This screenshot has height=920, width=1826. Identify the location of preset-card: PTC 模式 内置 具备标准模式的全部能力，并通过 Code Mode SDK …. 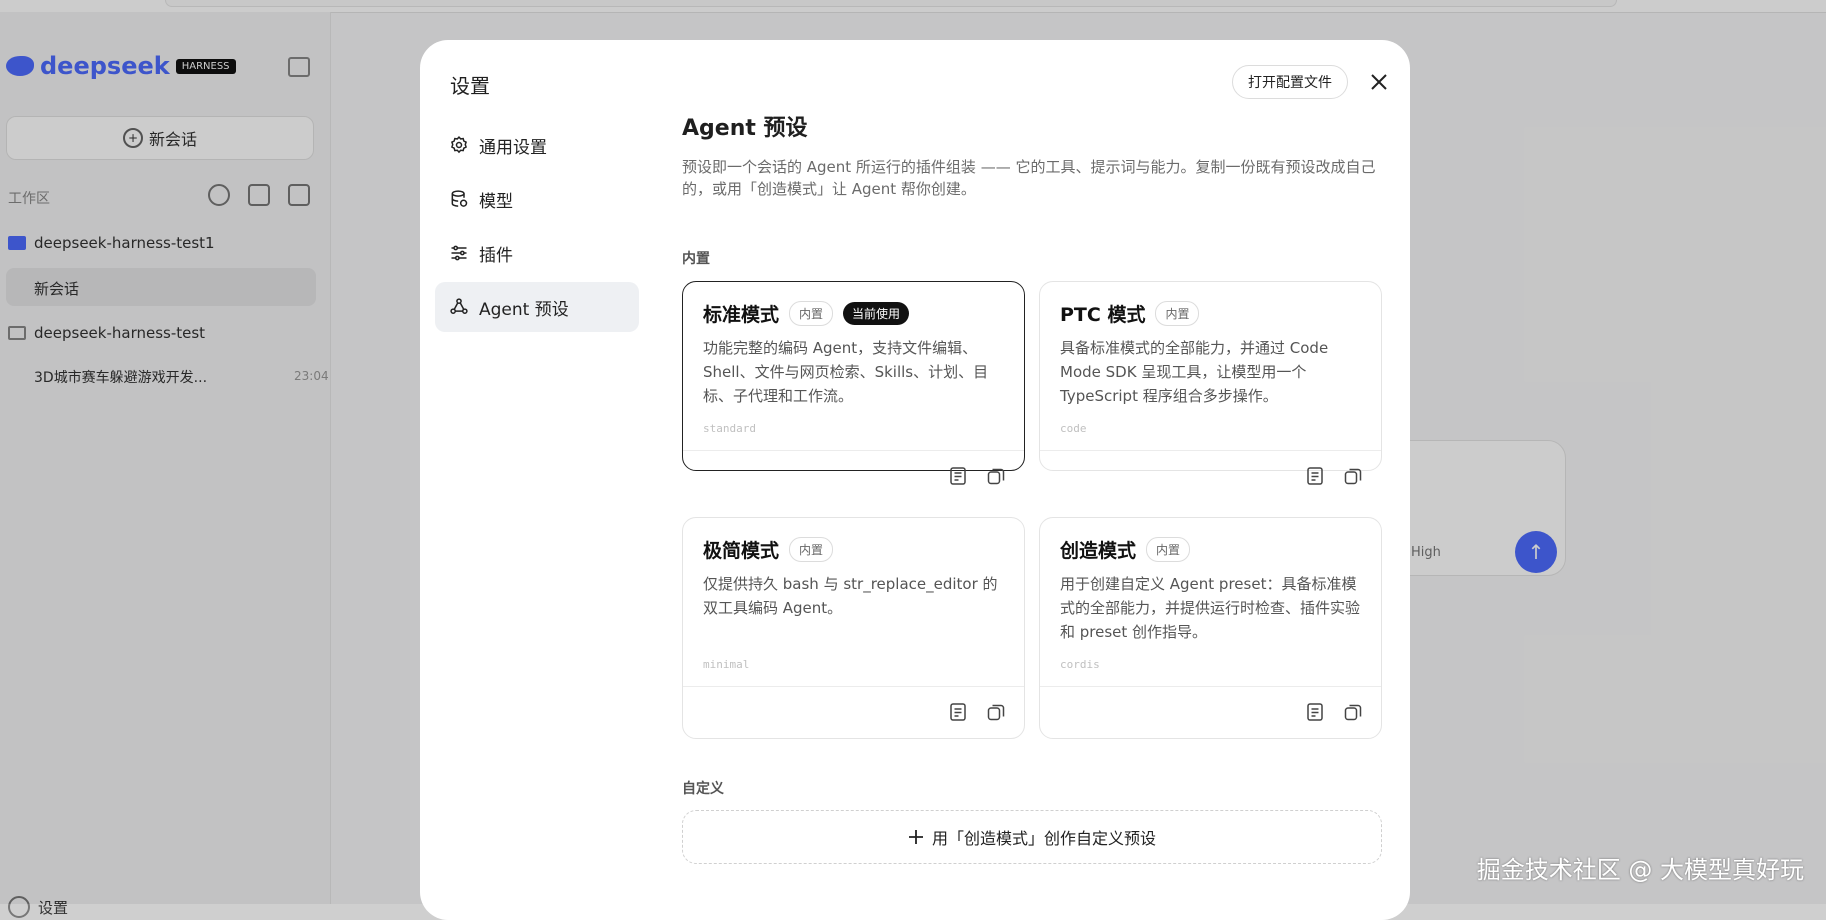
(1210, 383).